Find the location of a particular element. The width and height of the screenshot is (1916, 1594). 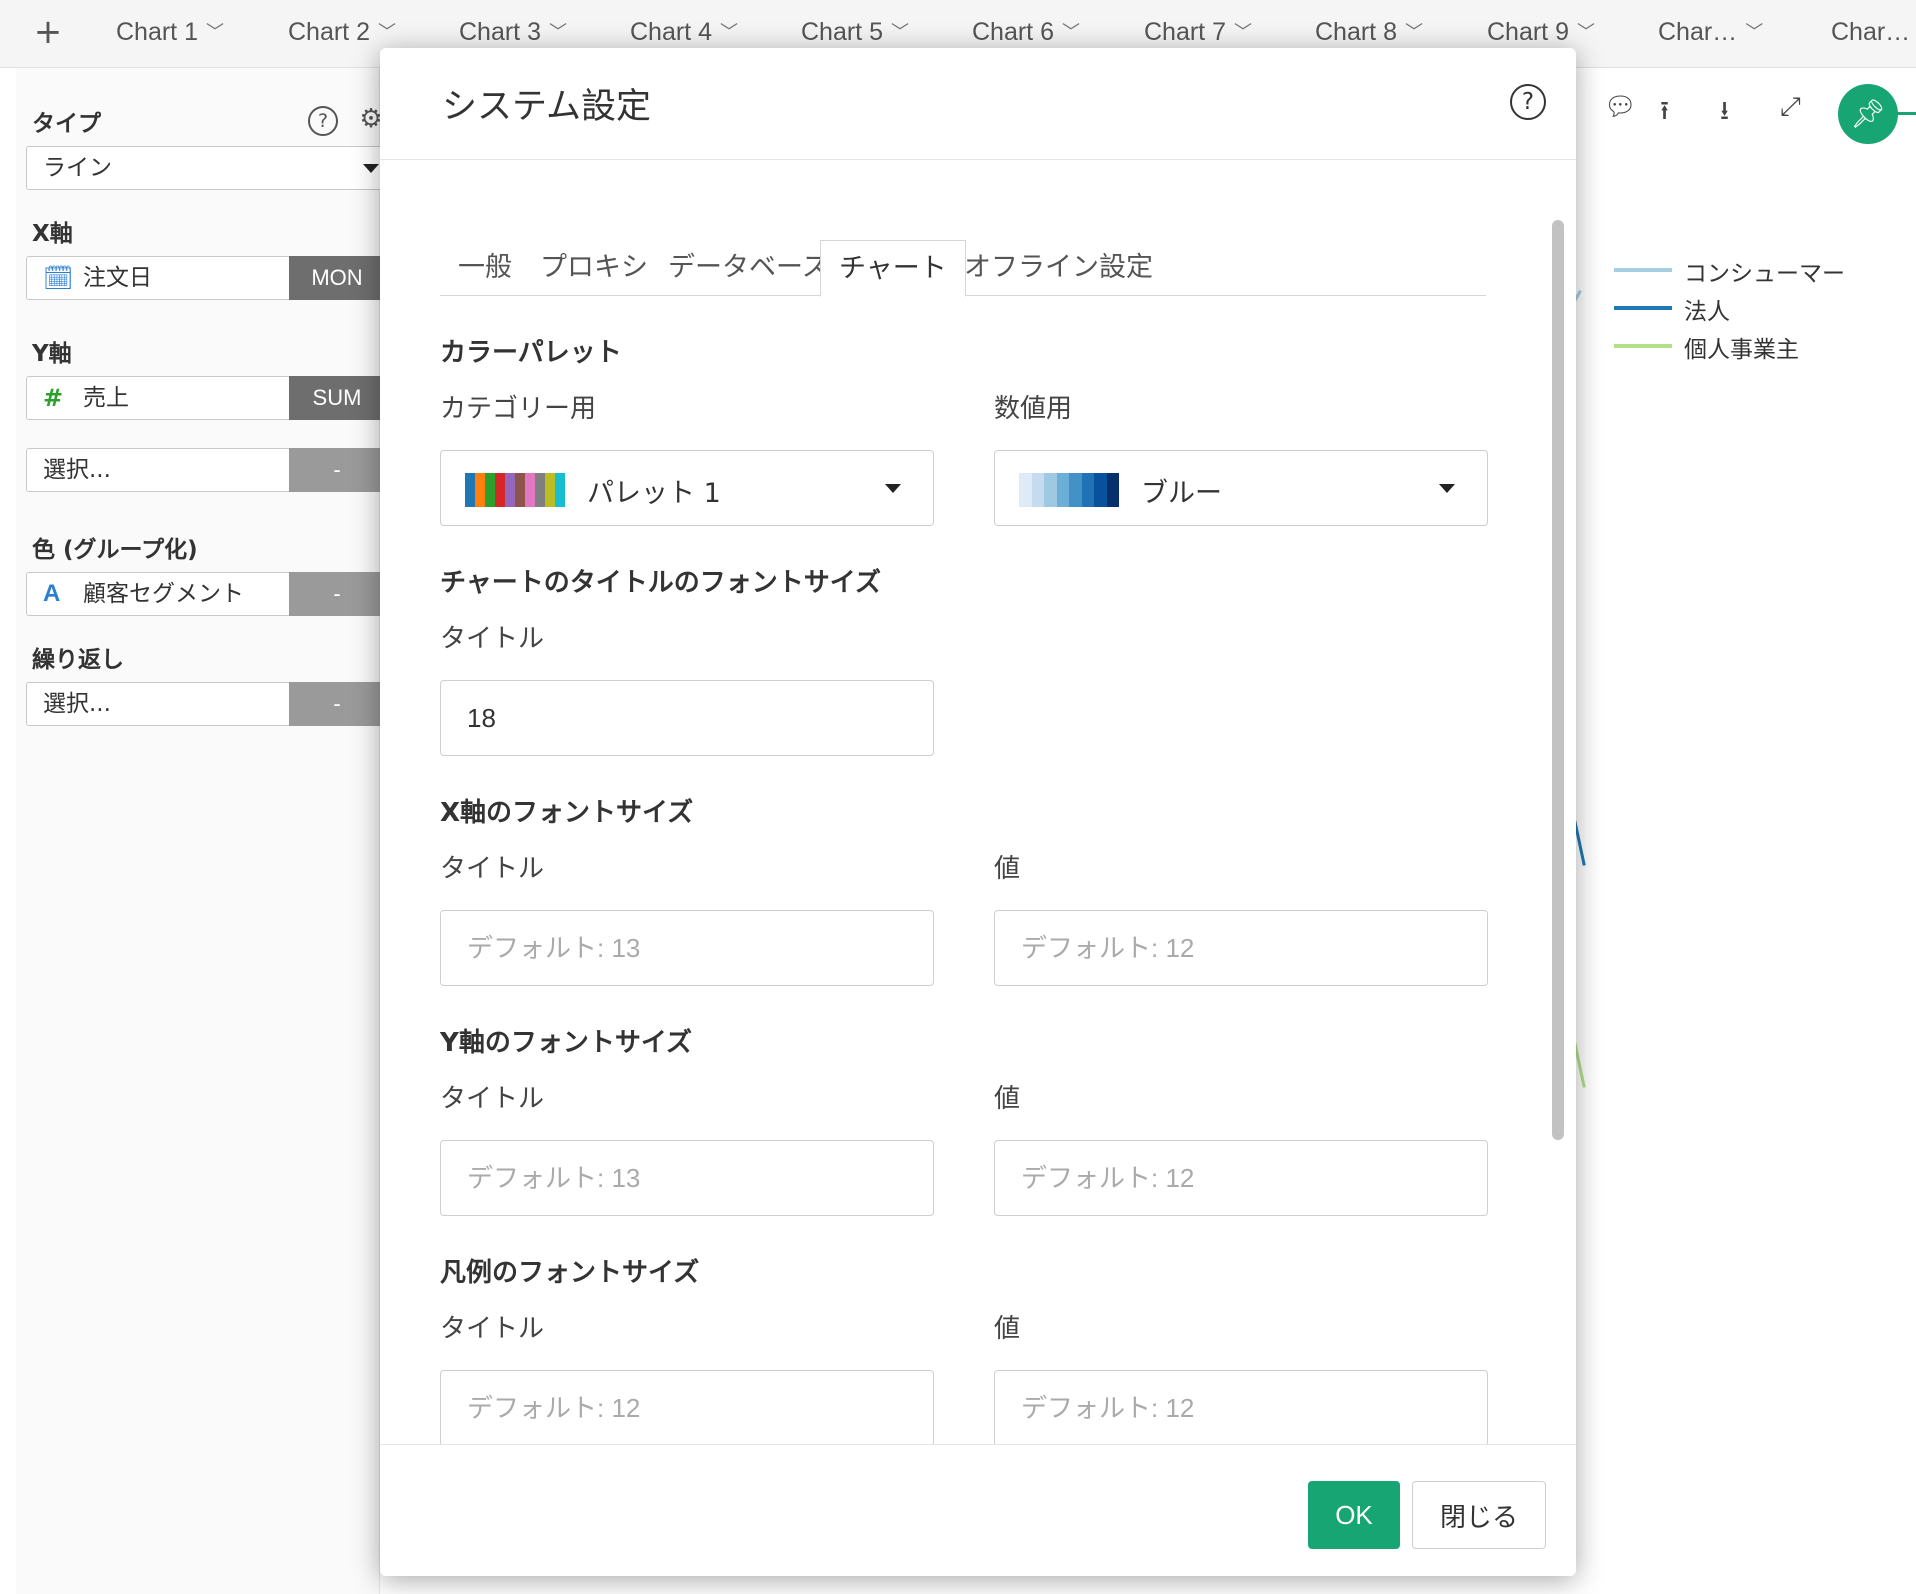

legend-value-font-input is located at coordinates (1241, 1408).